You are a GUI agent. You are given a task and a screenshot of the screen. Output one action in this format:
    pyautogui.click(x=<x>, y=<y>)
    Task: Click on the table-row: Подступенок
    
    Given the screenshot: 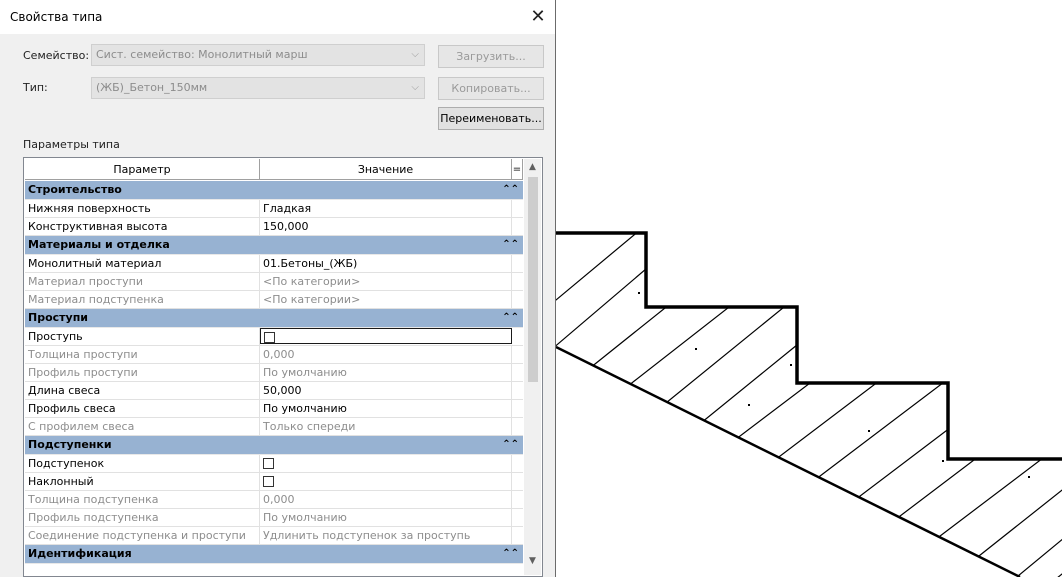 What is the action you would take?
    pyautogui.click(x=274, y=464)
    